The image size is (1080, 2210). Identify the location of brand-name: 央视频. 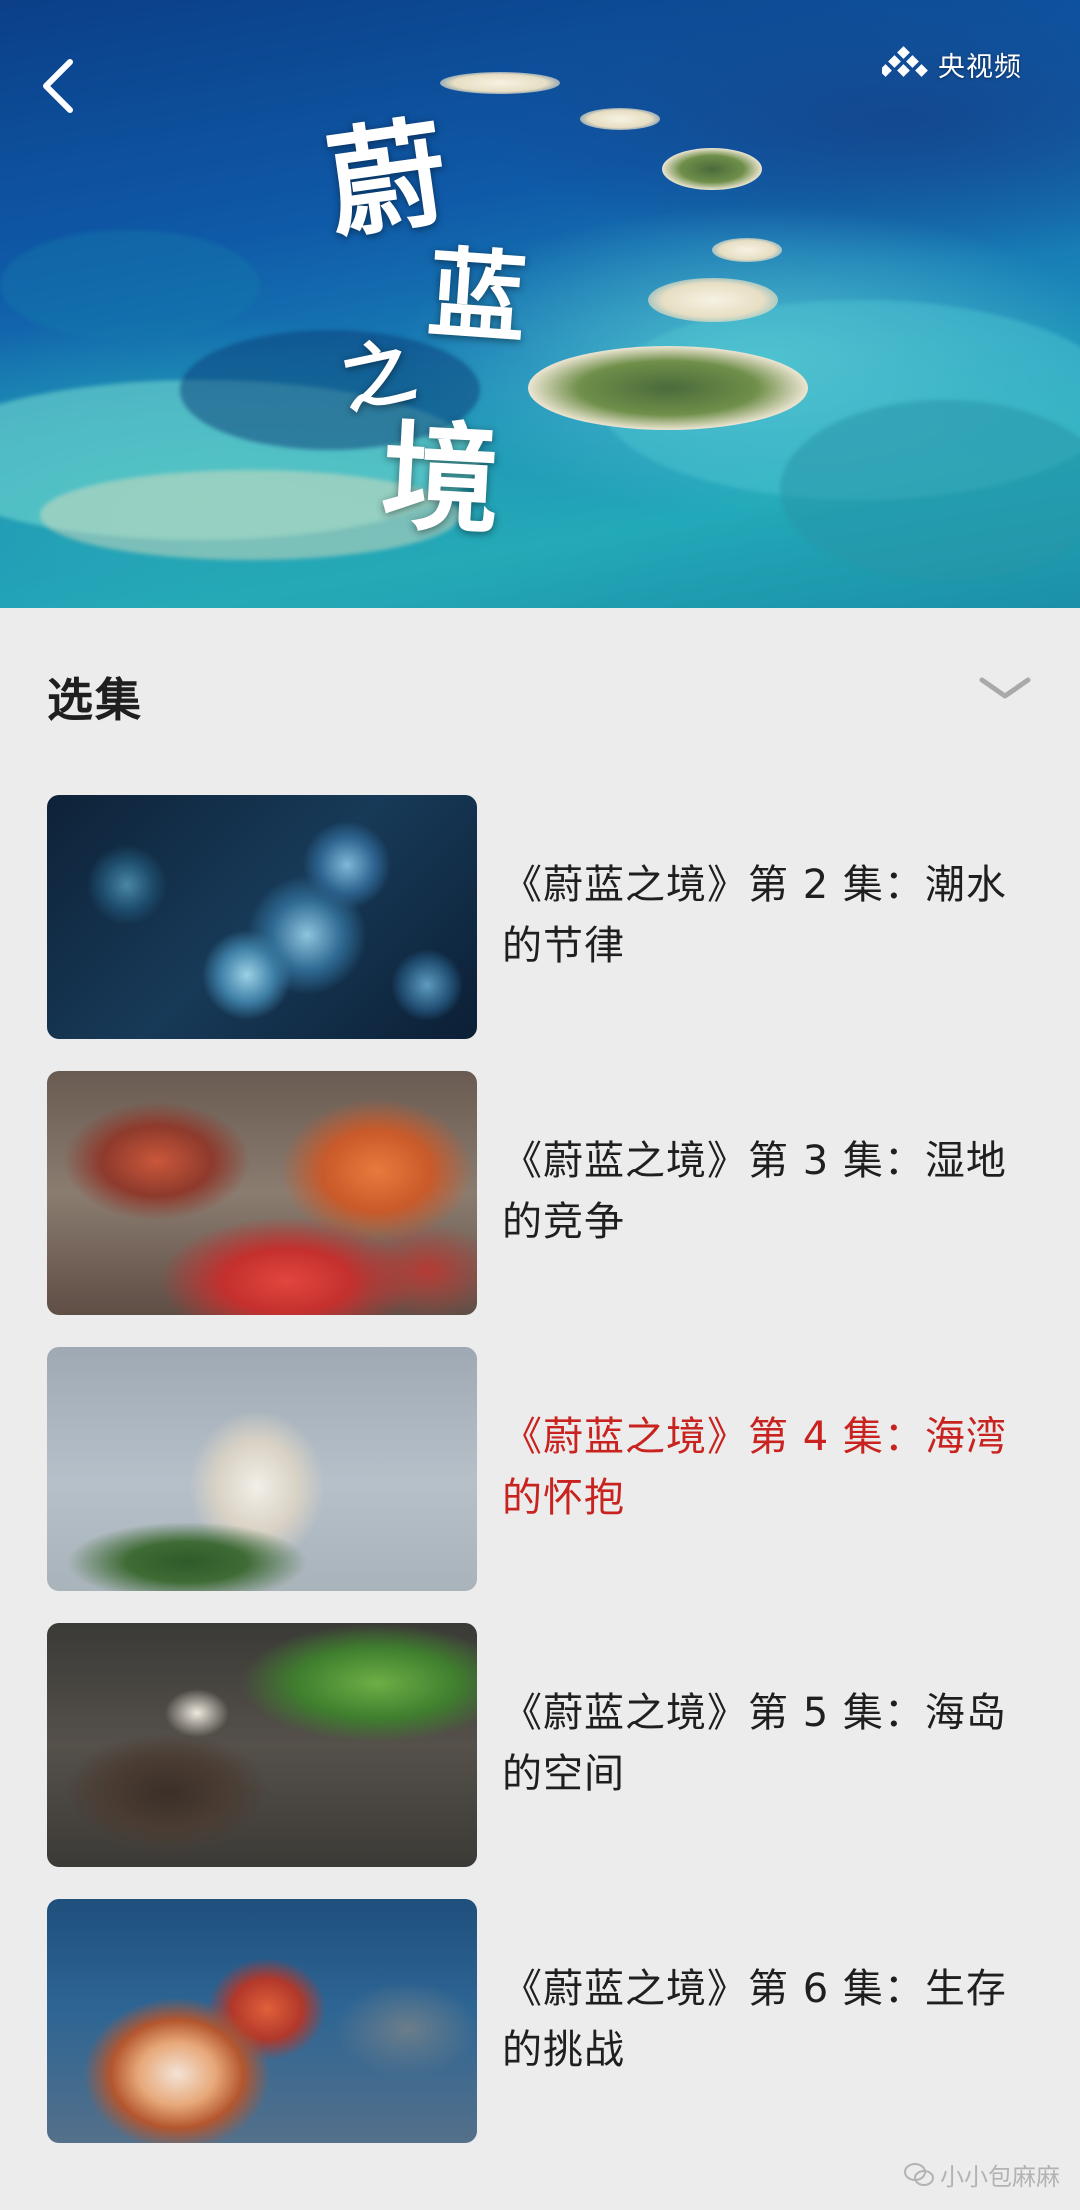
(980, 67).